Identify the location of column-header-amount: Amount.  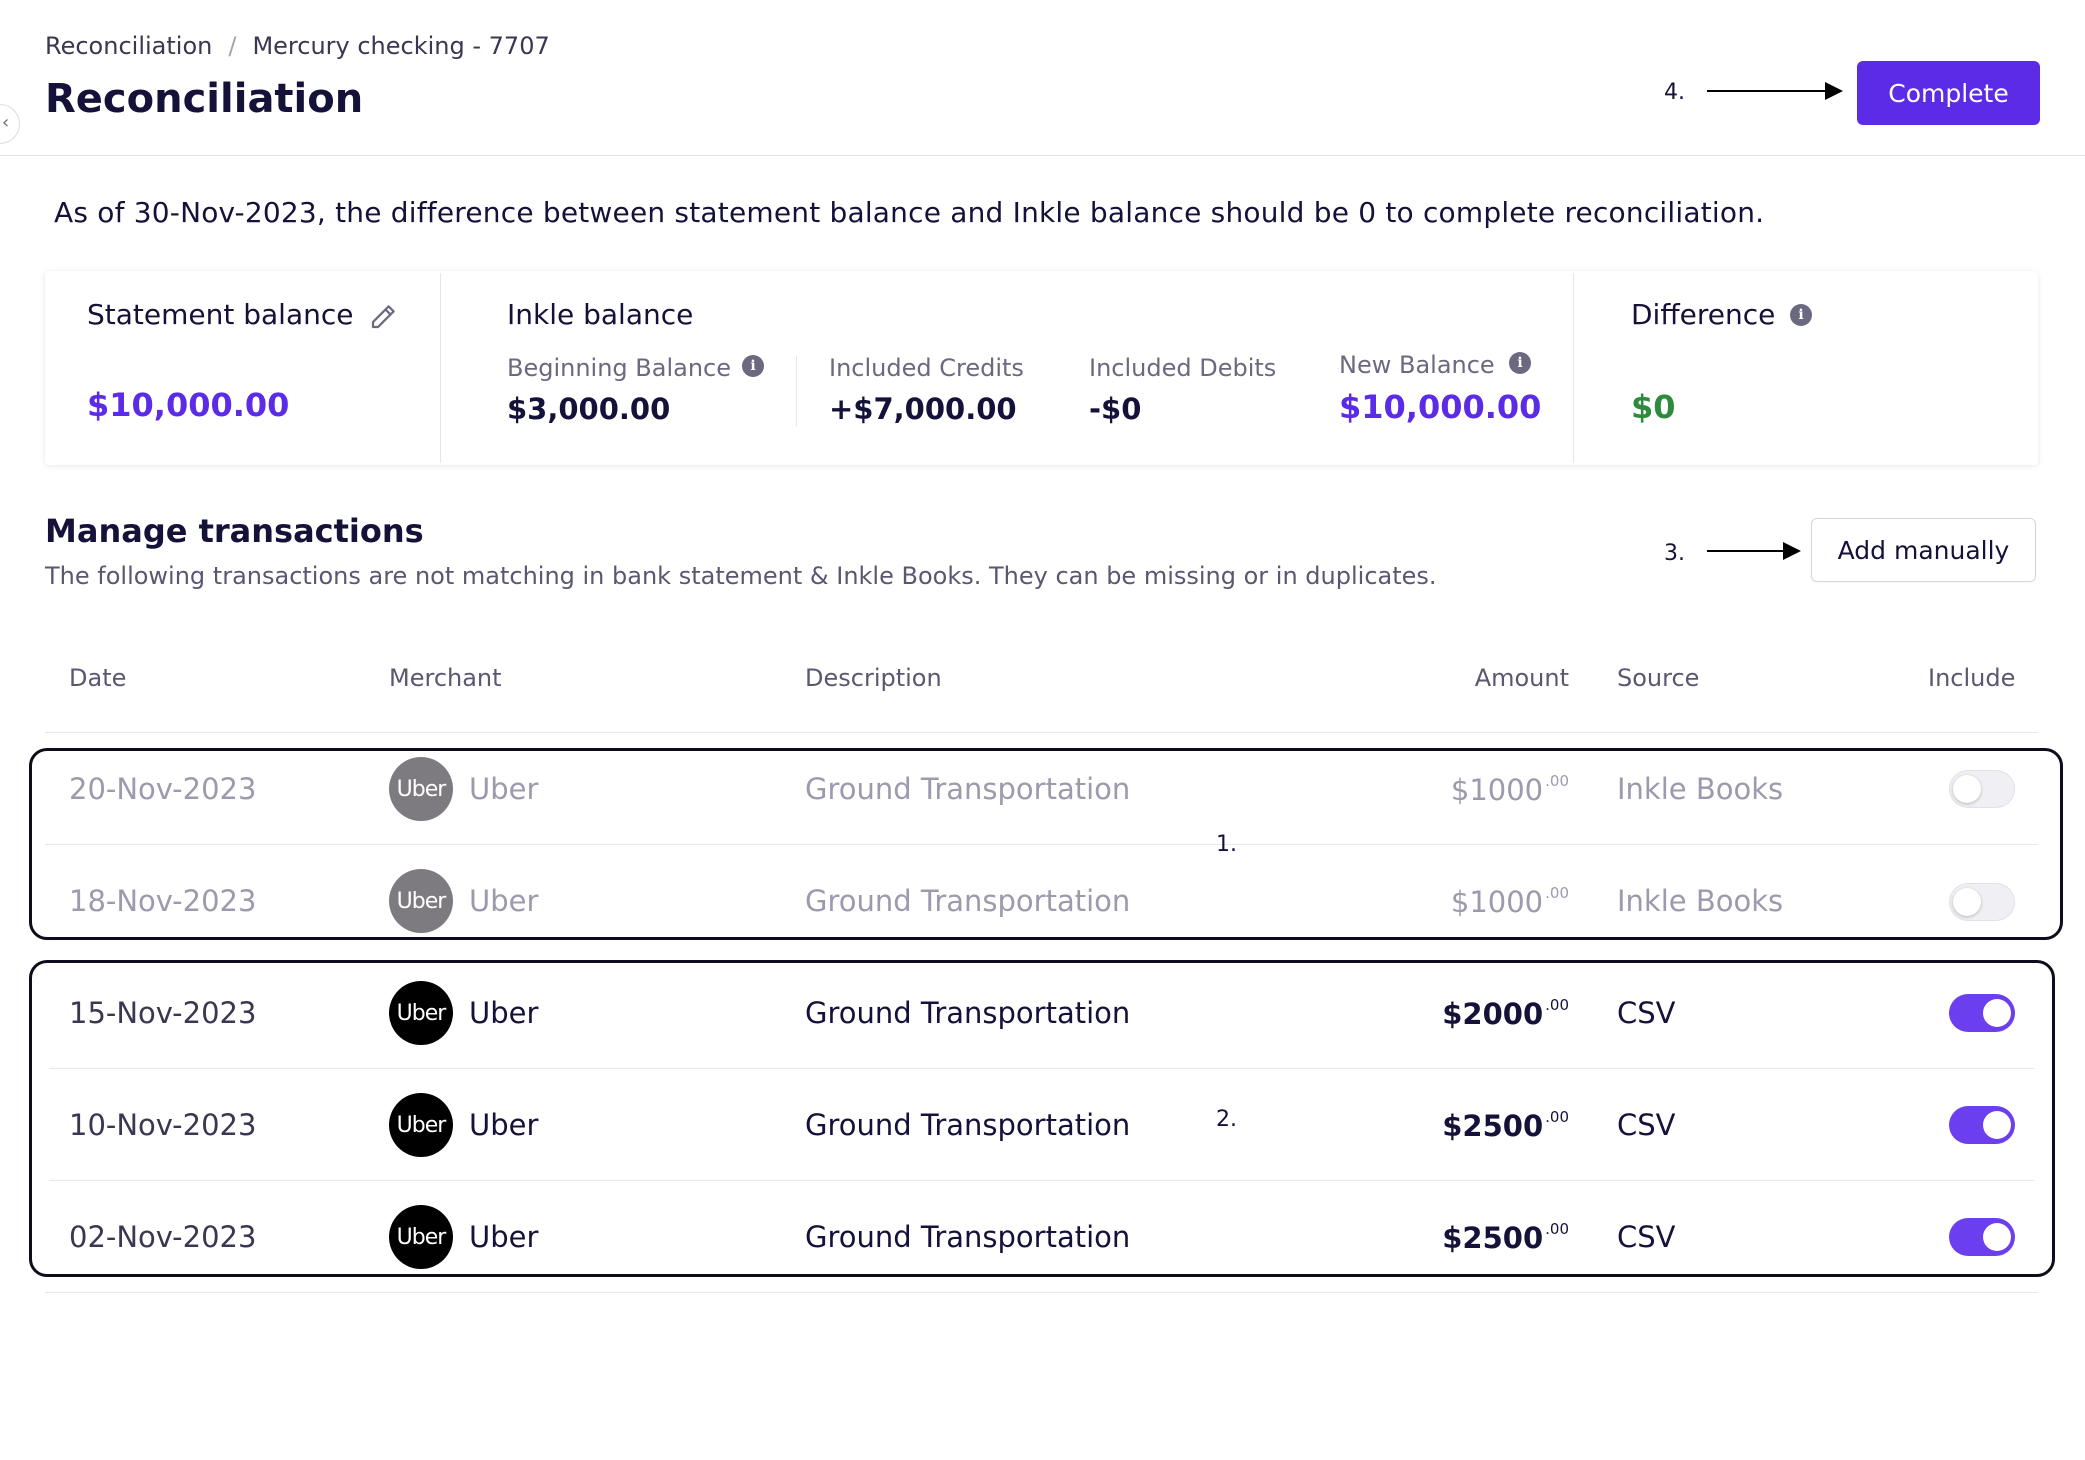
(1521, 678).